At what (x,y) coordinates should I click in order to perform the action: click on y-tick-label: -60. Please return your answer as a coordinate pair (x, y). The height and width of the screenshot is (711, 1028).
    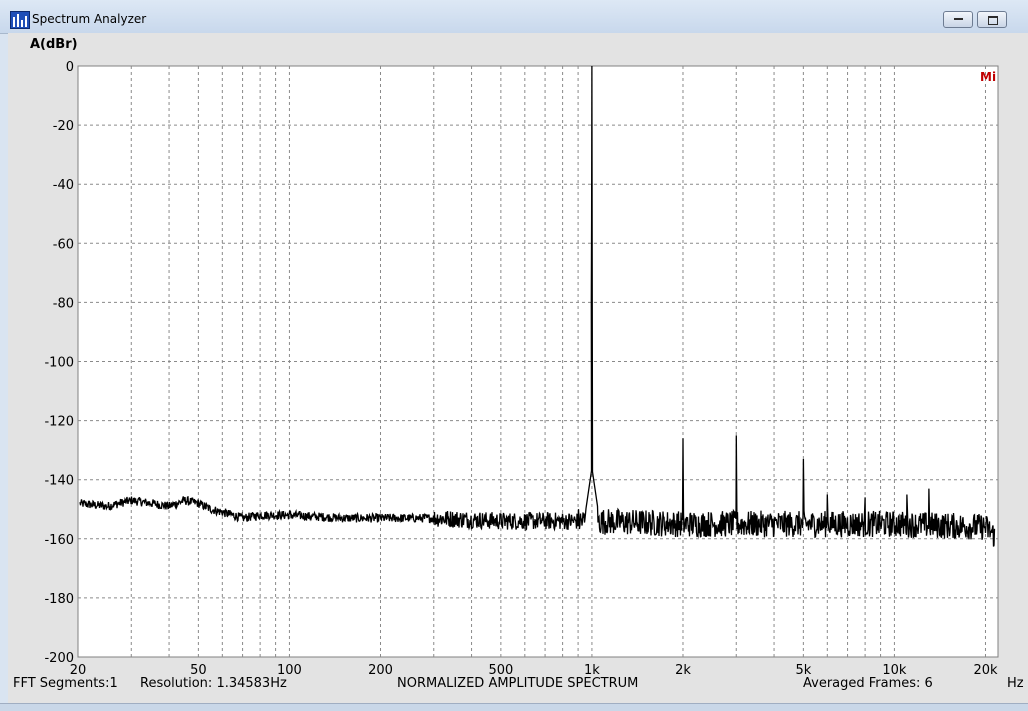
    Looking at the image, I should click on (63, 244).